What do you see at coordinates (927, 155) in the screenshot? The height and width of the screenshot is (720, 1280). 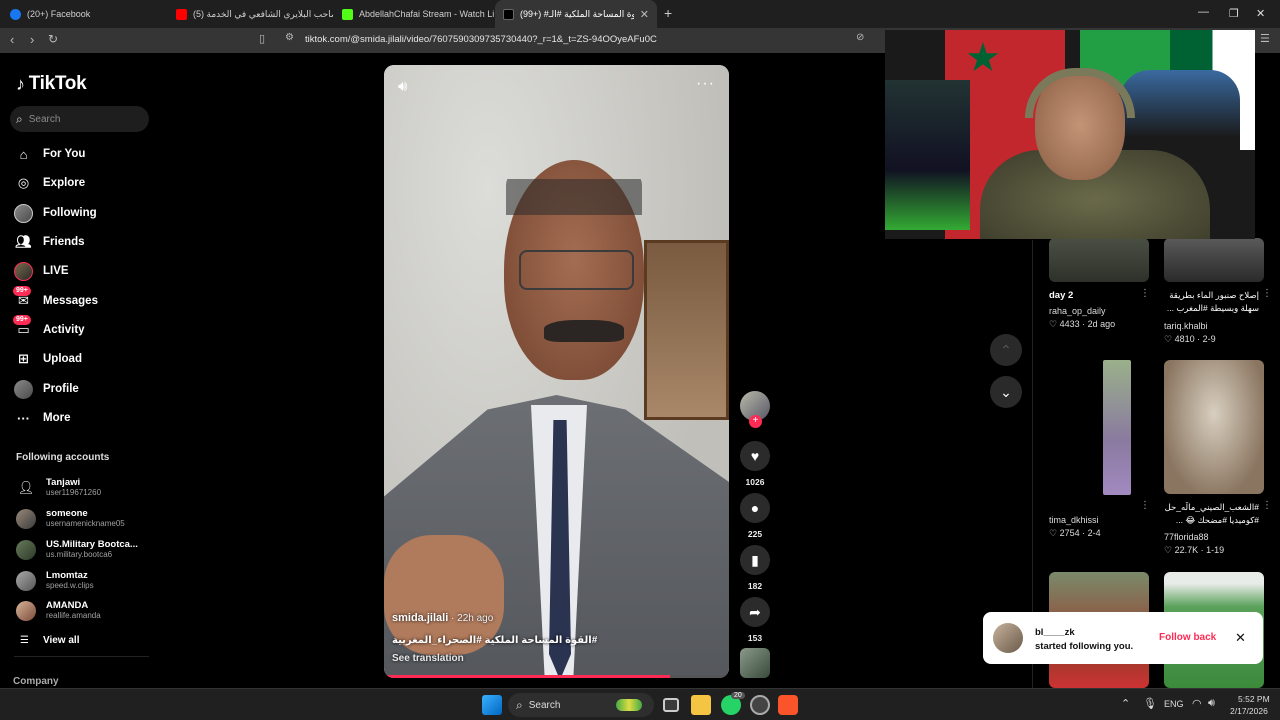 I see `webcam-monitor` at bounding box center [927, 155].